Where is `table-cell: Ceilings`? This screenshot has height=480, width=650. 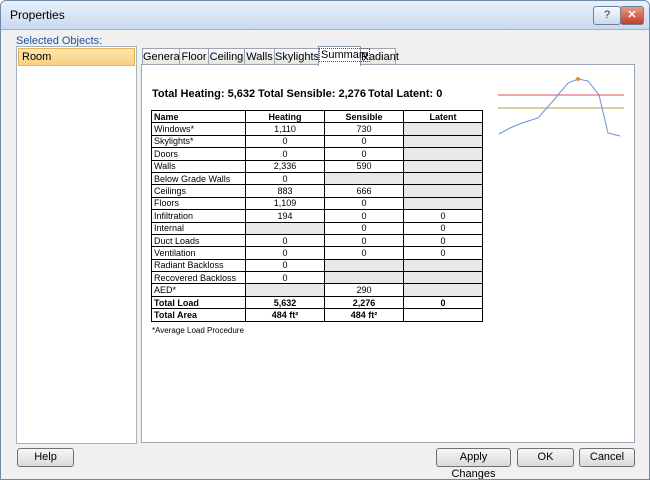 table-cell: Ceilings is located at coordinates (198, 191).